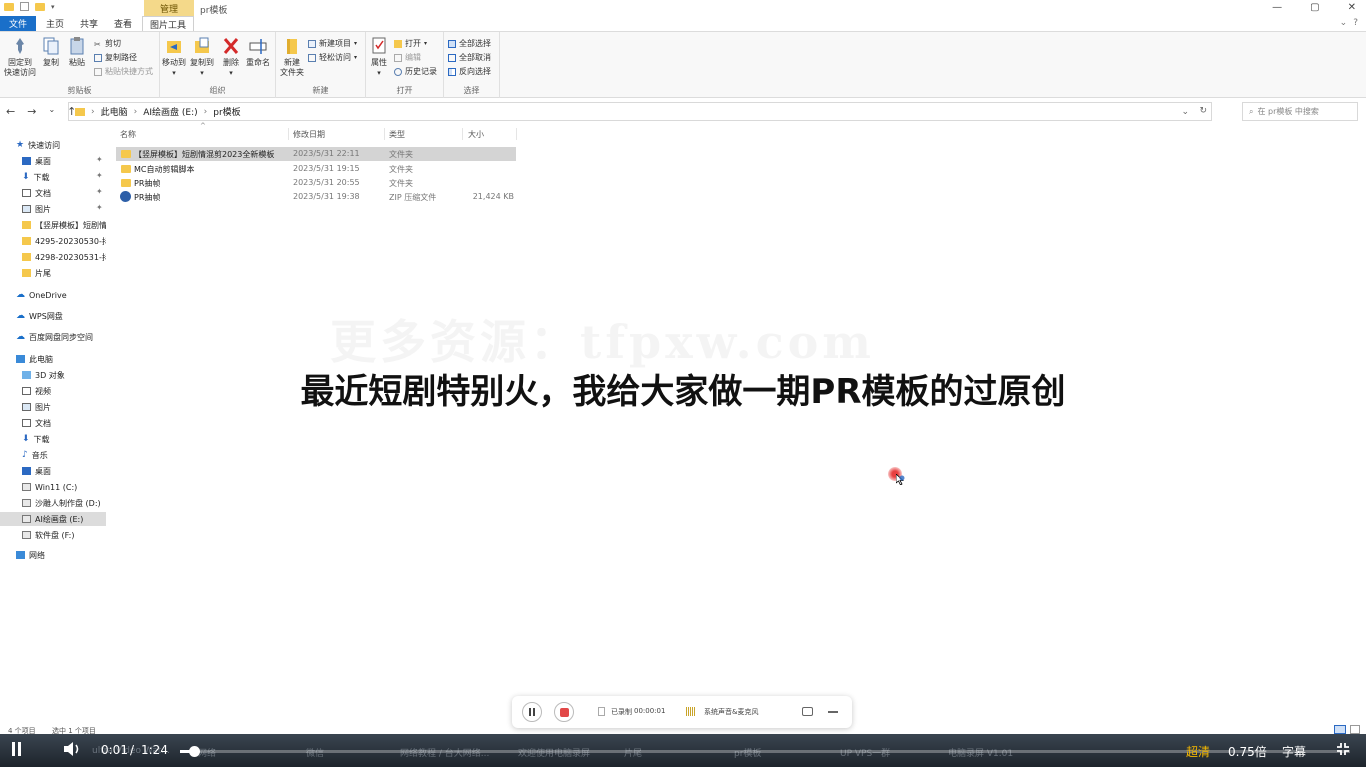  Describe the element at coordinates (51, 52) in the screenshot. I see `copy-button: 复制` at that location.